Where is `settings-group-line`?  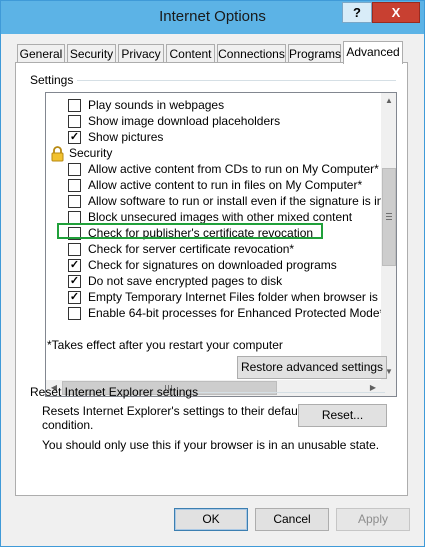 settings-group-line is located at coordinates (213, 80).